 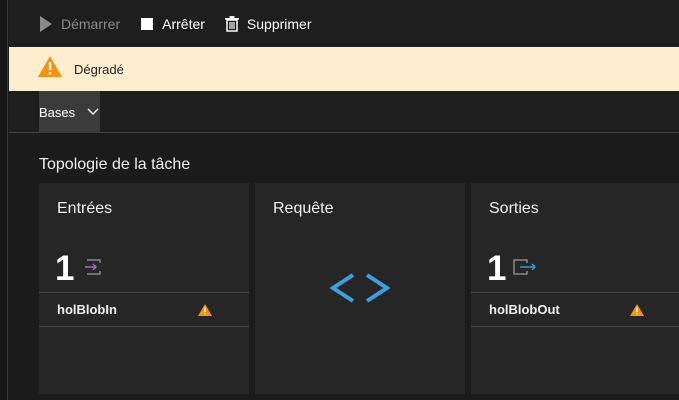 What do you see at coordinates (57, 112) in the screenshot?
I see `tab-bases-label: Bases` at bounding box center [57, 112].